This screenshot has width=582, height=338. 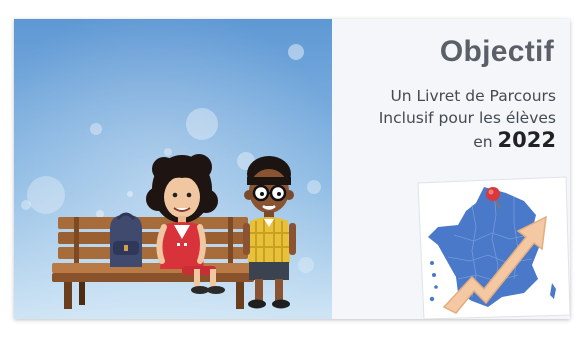 What do you see at coordinates (467, 141) in the screenshot?
I see `subtitle-line-3: en 2022` at bounding box center [467, 141].